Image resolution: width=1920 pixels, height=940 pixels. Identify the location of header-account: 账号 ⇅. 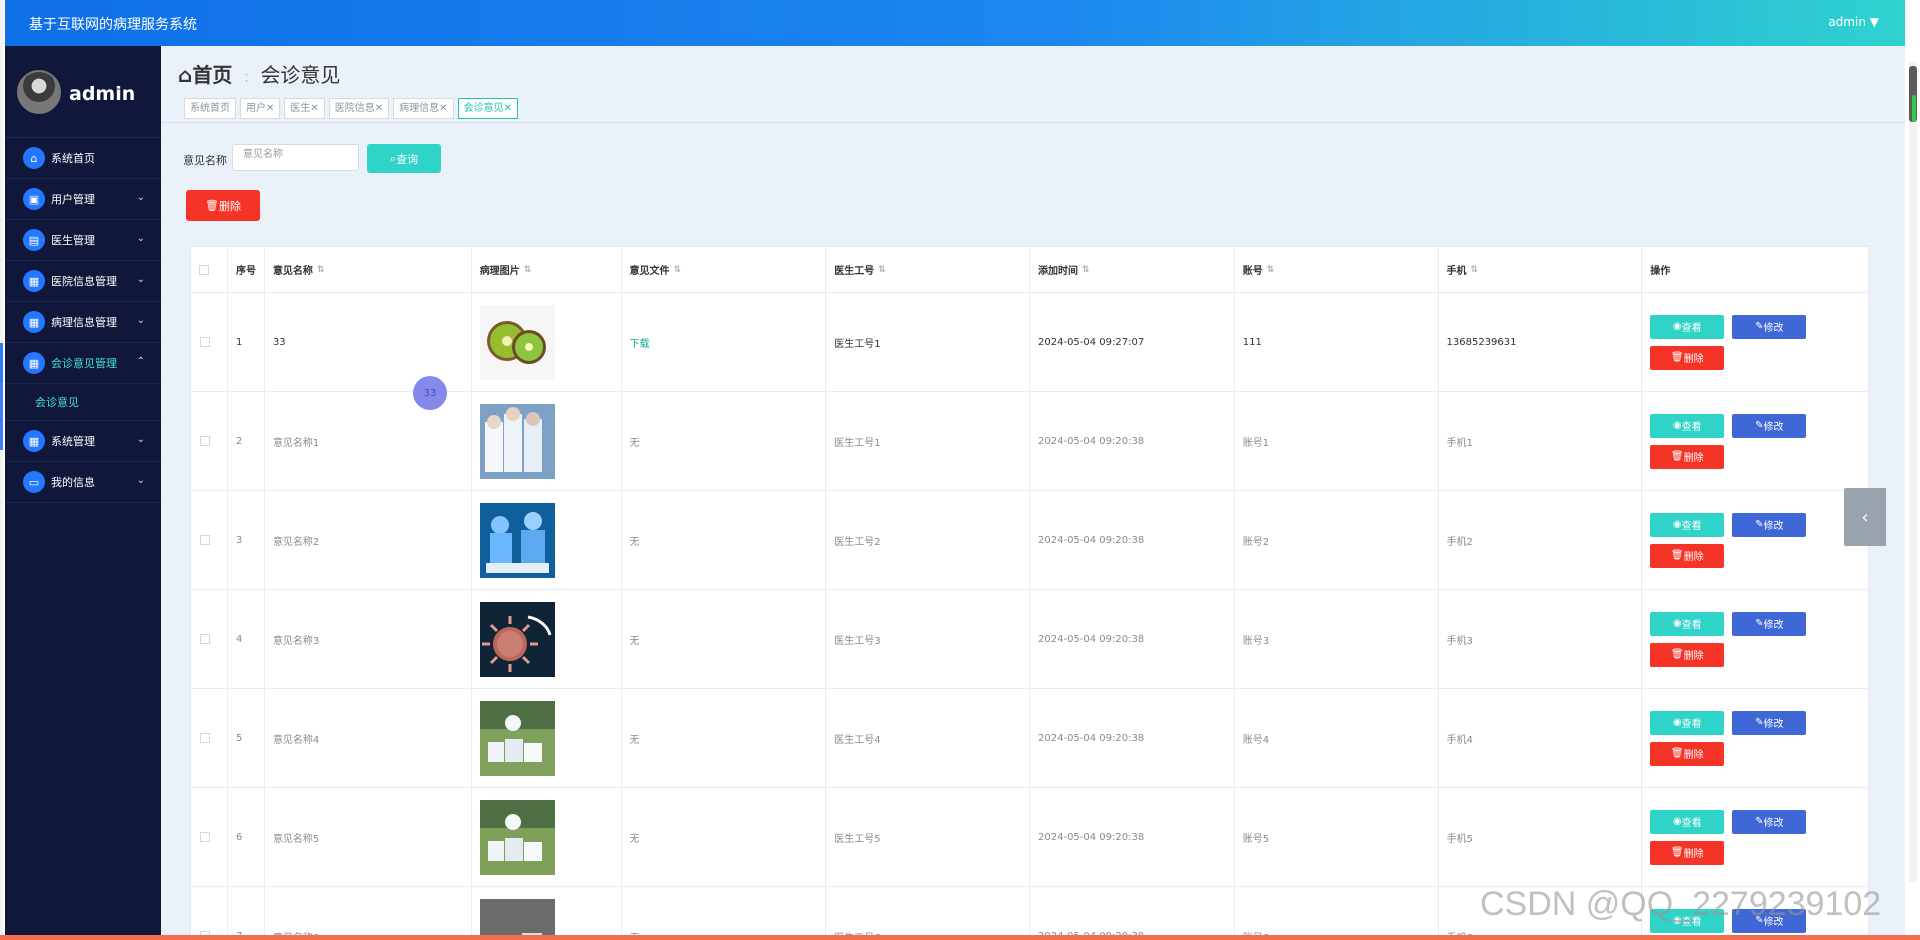
(1337, 269).